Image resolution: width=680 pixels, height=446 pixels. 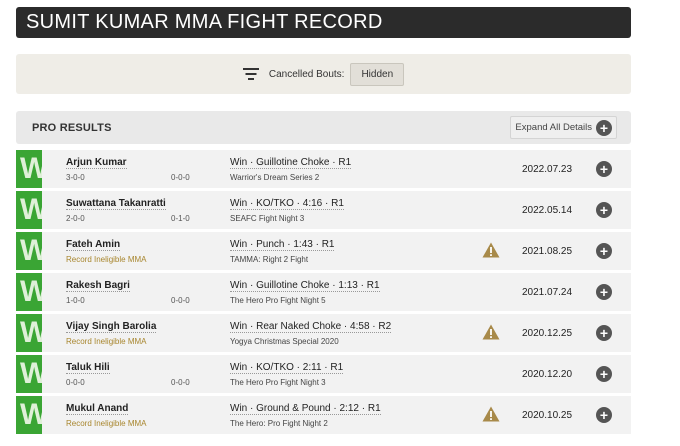 I want to click on opponent-name-link: Vijay Singh Barolia, so click(x=111, y=327).